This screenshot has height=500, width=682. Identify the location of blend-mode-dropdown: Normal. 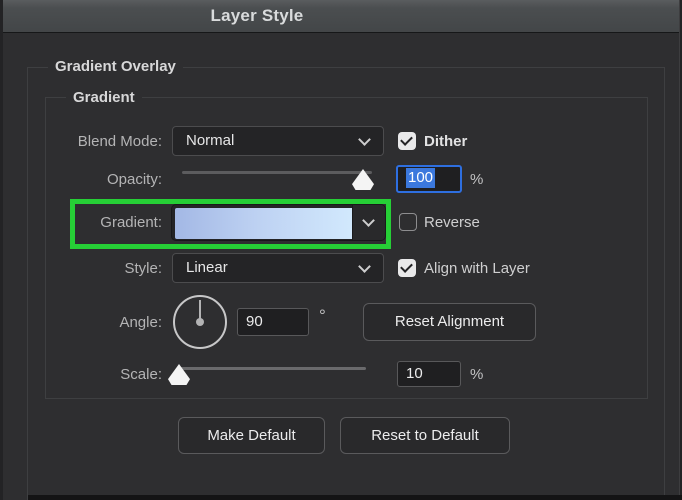
(278, 141).